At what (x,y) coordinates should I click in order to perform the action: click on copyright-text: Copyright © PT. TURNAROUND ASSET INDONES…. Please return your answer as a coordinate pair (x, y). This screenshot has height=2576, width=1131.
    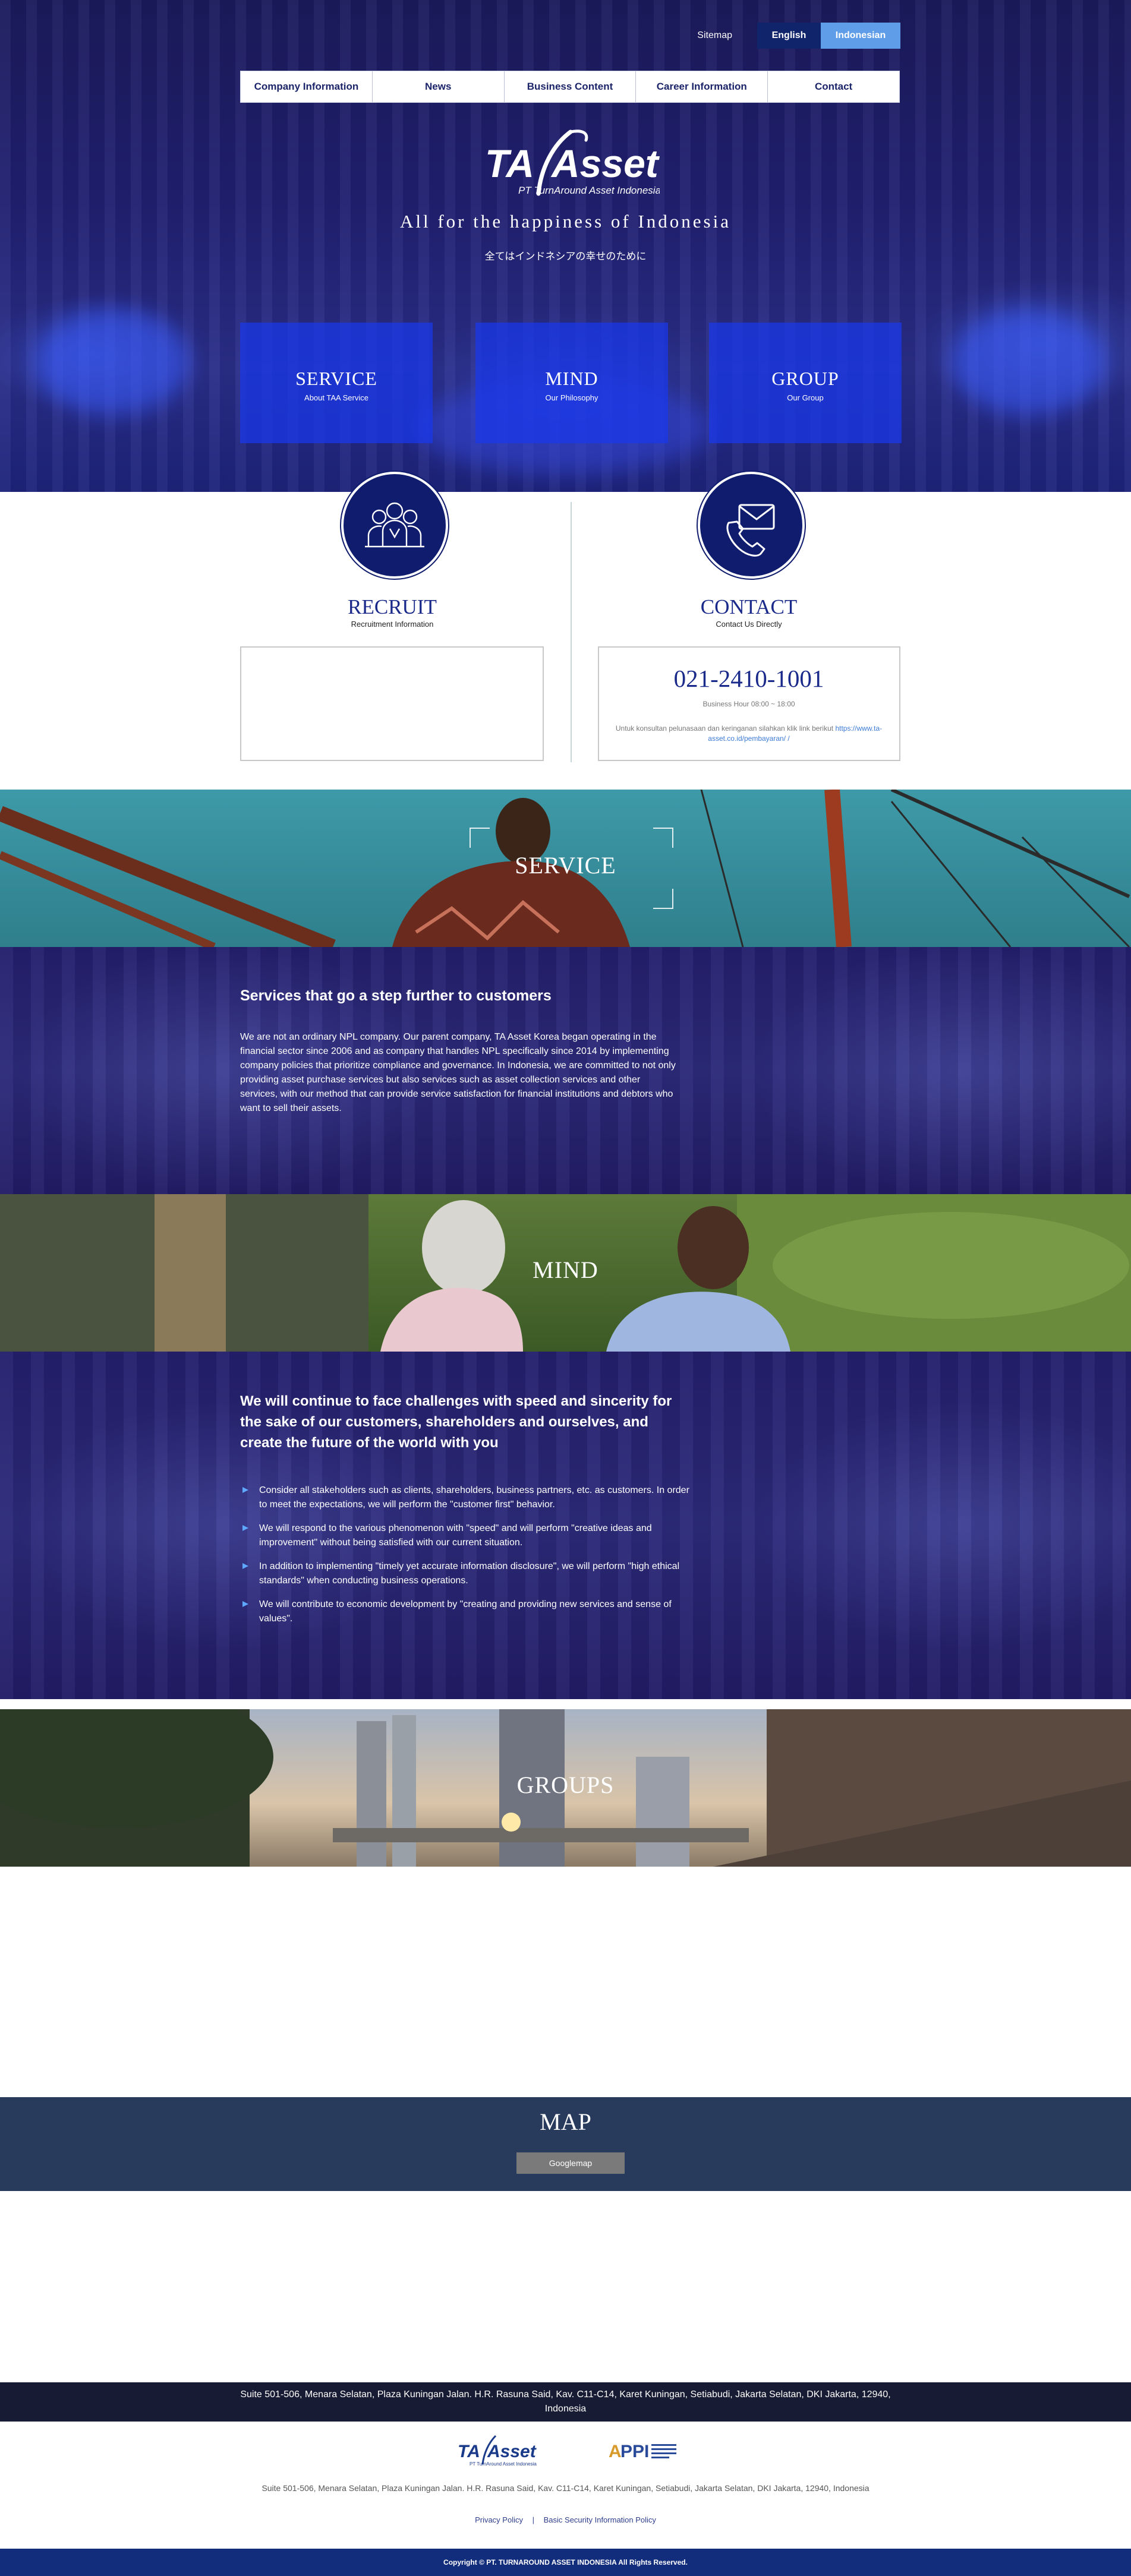
    Looking at the image, I should click on (565, 2562).